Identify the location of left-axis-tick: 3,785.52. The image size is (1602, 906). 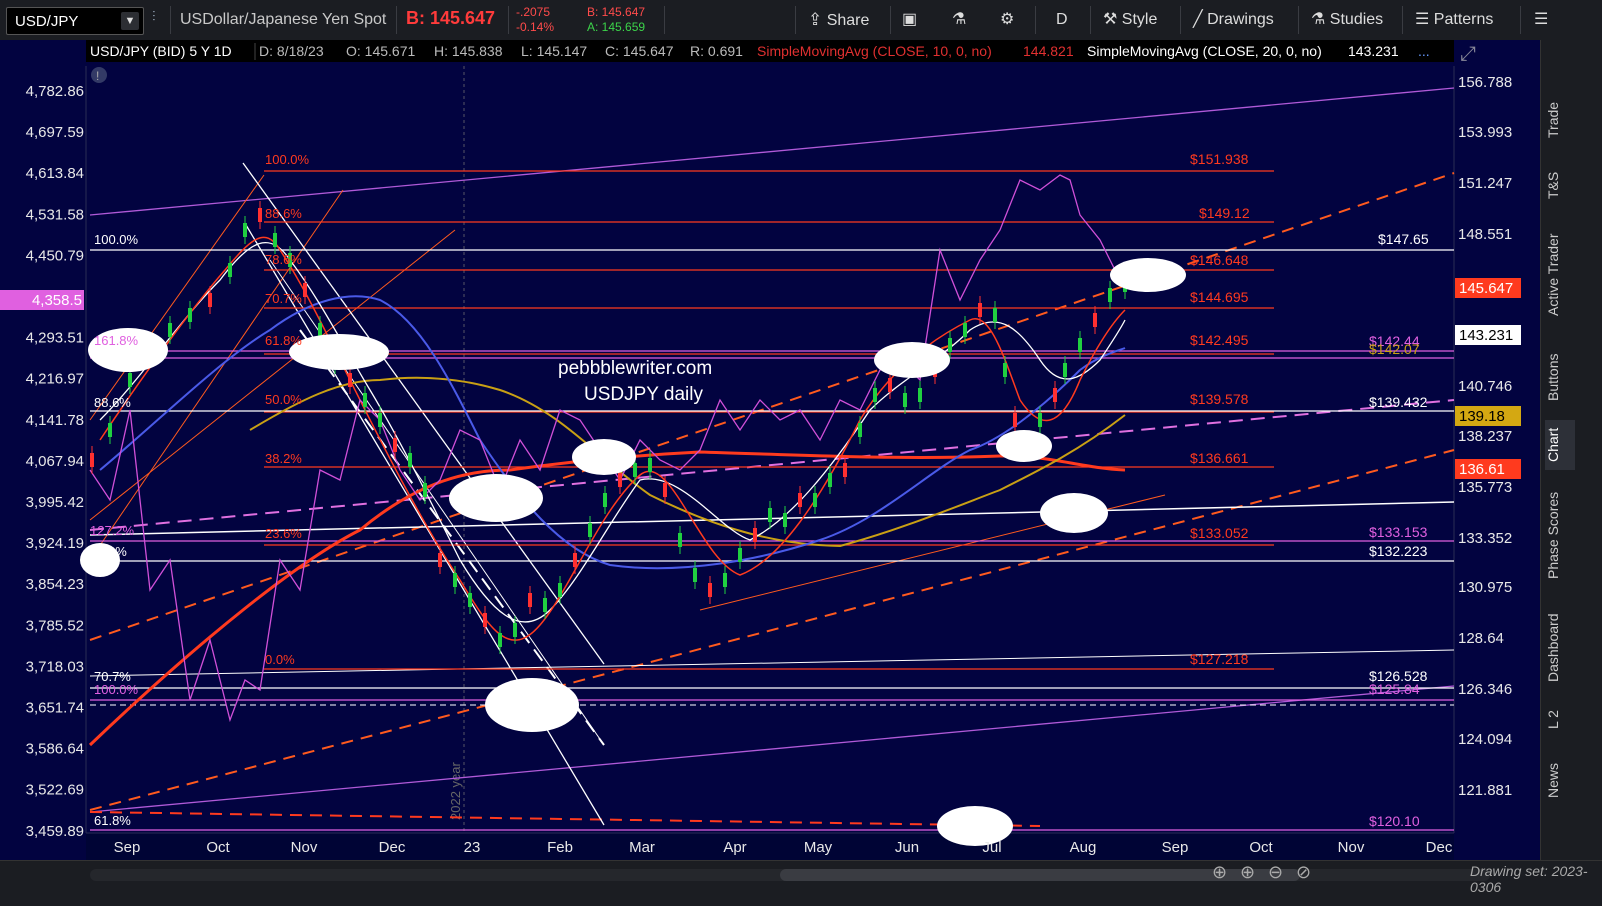
(55, 625).